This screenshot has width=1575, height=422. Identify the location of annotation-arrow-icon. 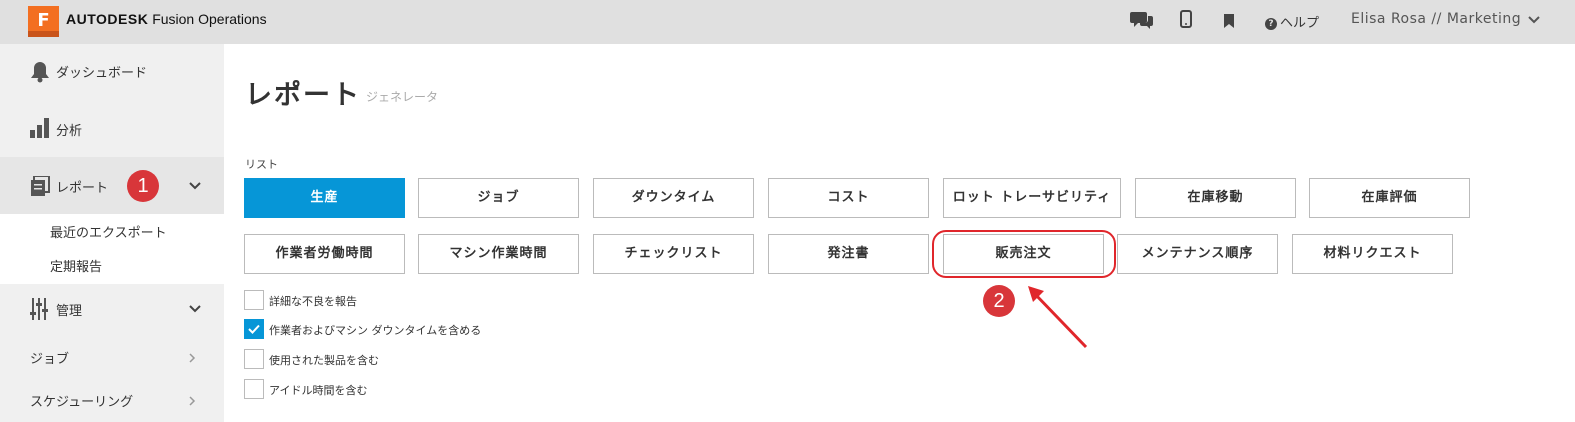
(1058, 317).